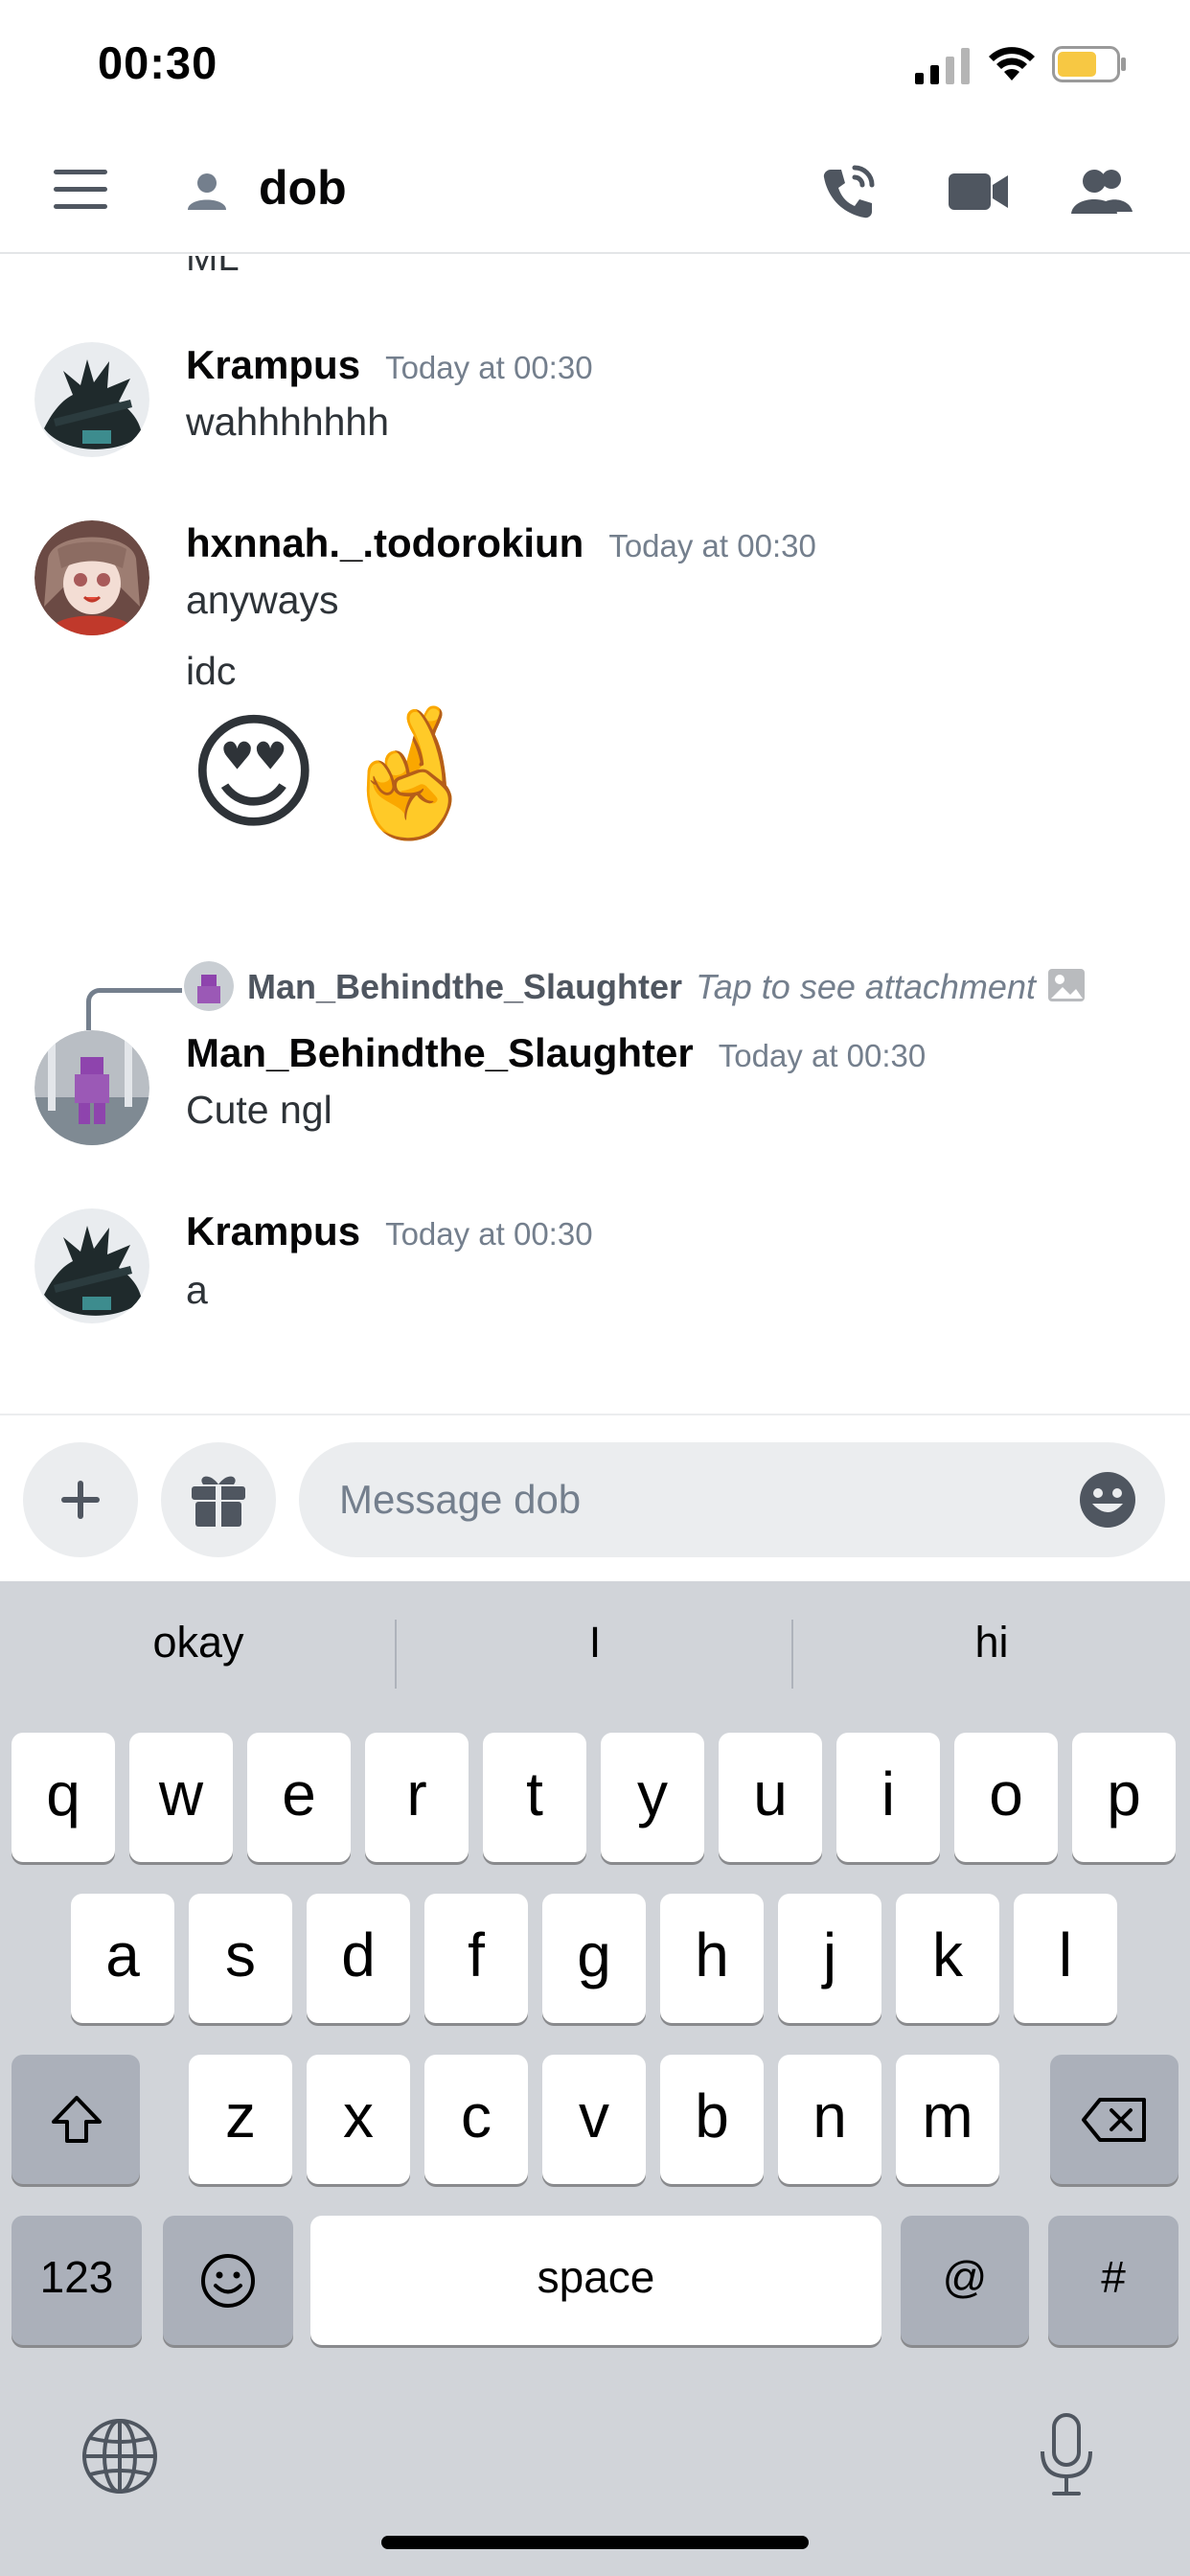 The image size is (1190, 2576). I want to click on channel-name: dob, so click(303, 188).